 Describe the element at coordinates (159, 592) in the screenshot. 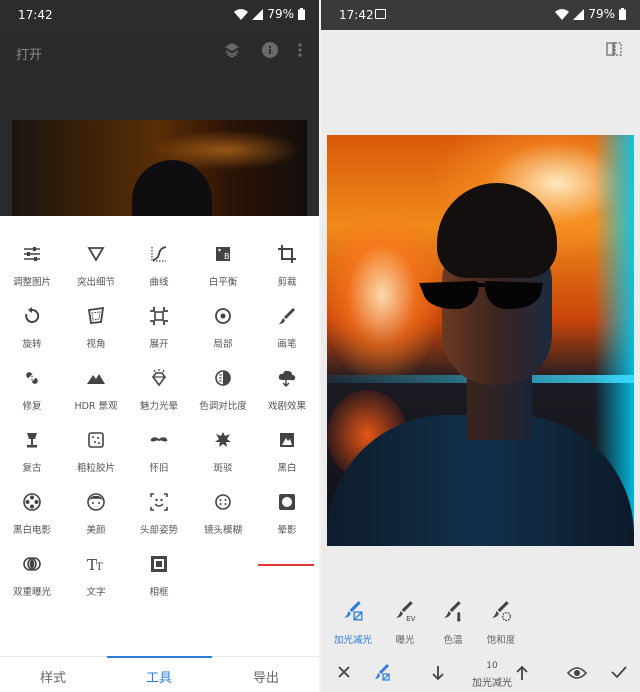

I see `tool-label: 相框` at that location.